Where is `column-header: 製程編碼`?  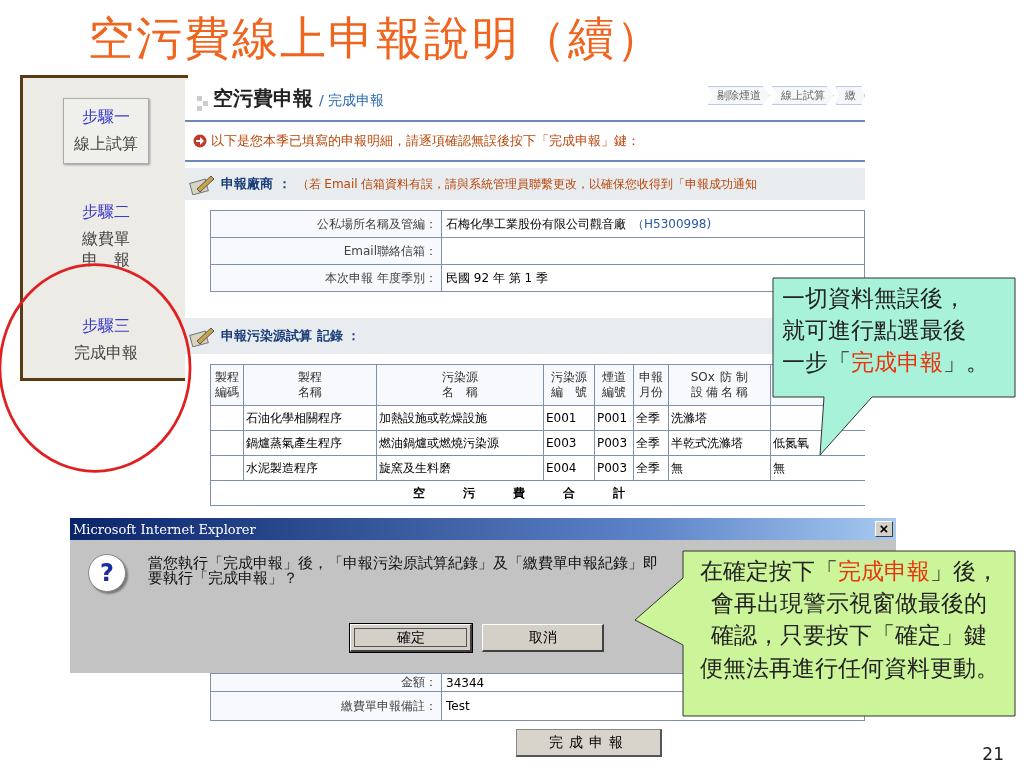 column-header: 製程編碼 is located at coordinates (227, 385).